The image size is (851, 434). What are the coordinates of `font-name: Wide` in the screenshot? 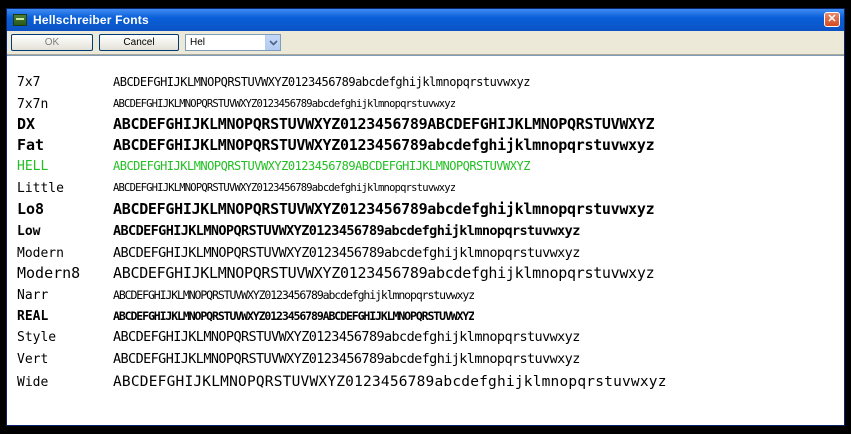 It's located at (33, 382).